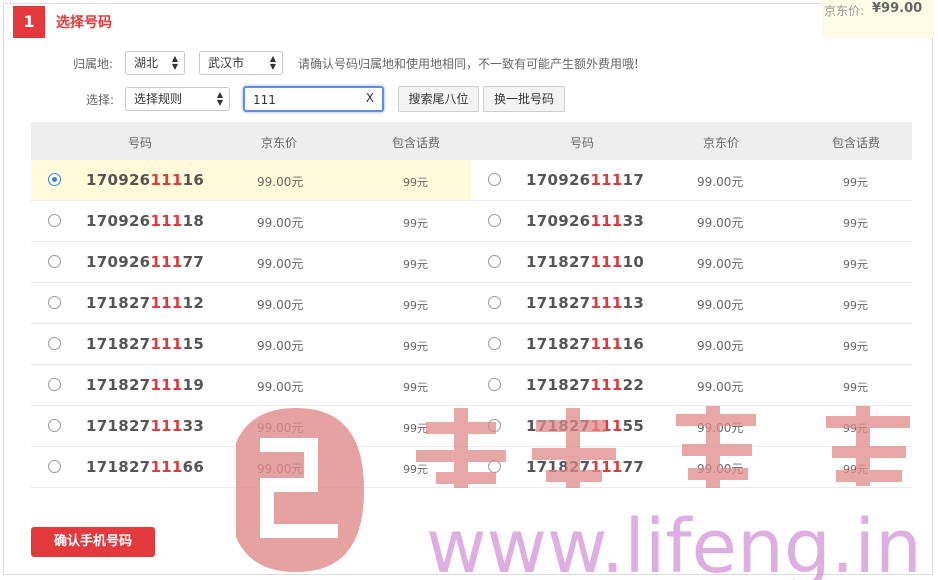 The image size is (938, 580). Describe the element at coordinates (193, 344) in the screenshot. I see `number-suffix: 15` at that location.